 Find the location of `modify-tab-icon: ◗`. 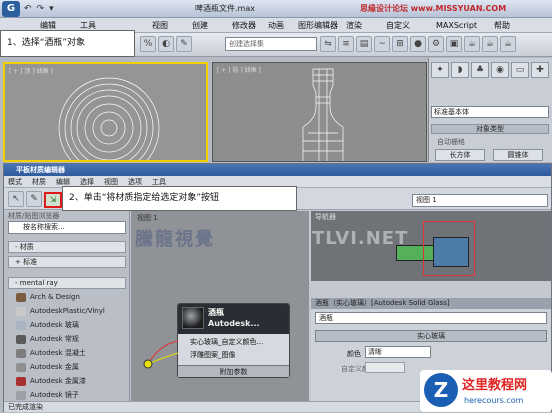

modify-tab-icon: ◗ is located at coordinates (460, 70).